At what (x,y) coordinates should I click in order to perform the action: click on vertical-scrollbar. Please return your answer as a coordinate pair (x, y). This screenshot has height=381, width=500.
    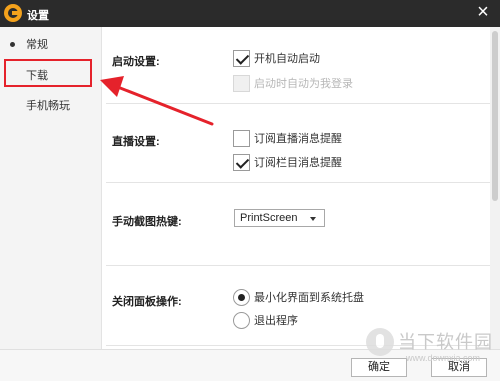
    Looking at the image, I should click on (495, 188).